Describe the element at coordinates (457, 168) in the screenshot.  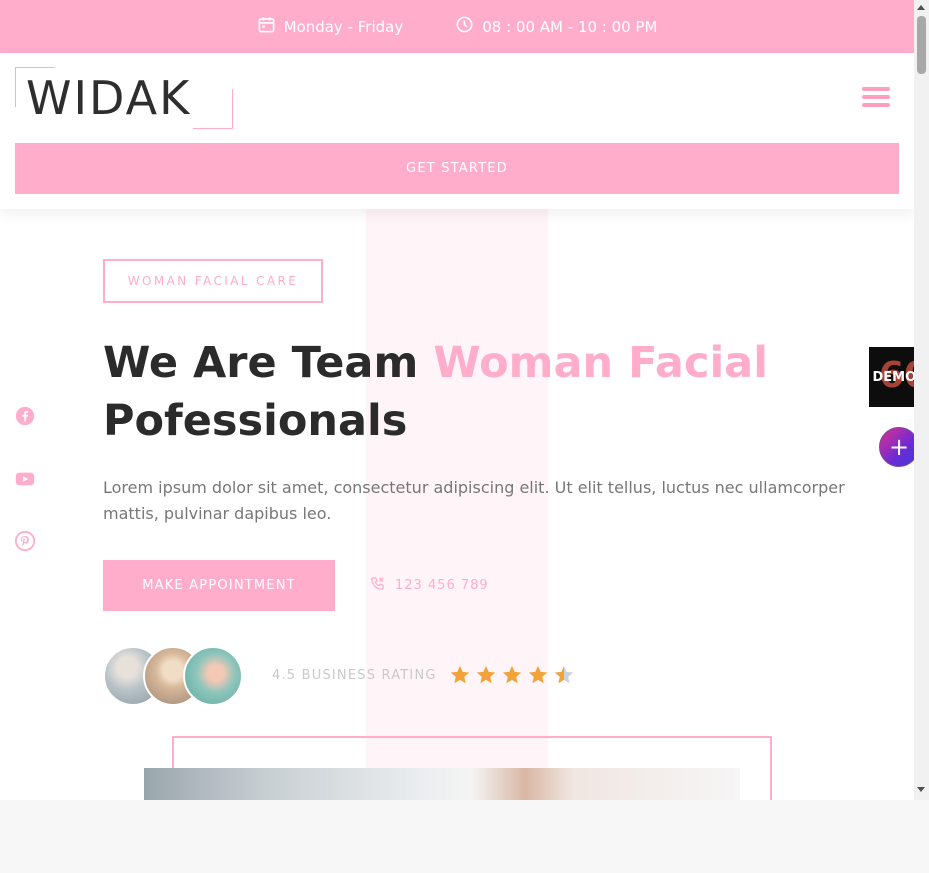
I see `get-started-button: GET STARTED` at that location.